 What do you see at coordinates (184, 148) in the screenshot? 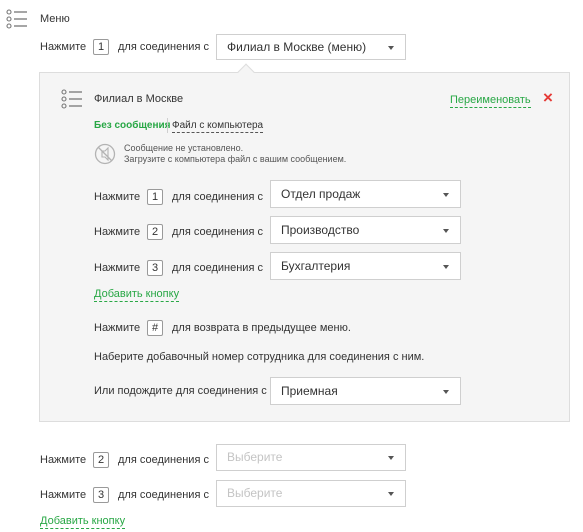
I see `message-status: Сообщение не установлено.` at bounding box center [184, 148].